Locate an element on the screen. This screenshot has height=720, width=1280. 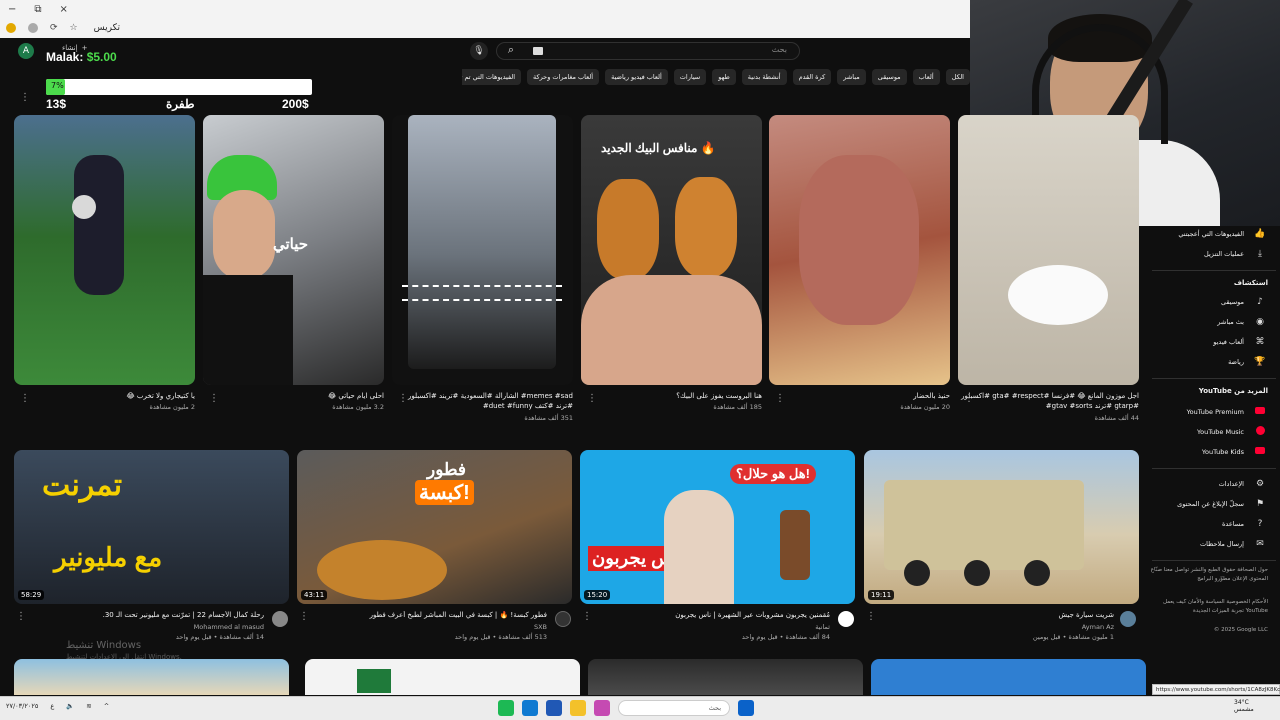
sidebar-item-premium: YouTube Premium is located at coordinates (1214, 413).